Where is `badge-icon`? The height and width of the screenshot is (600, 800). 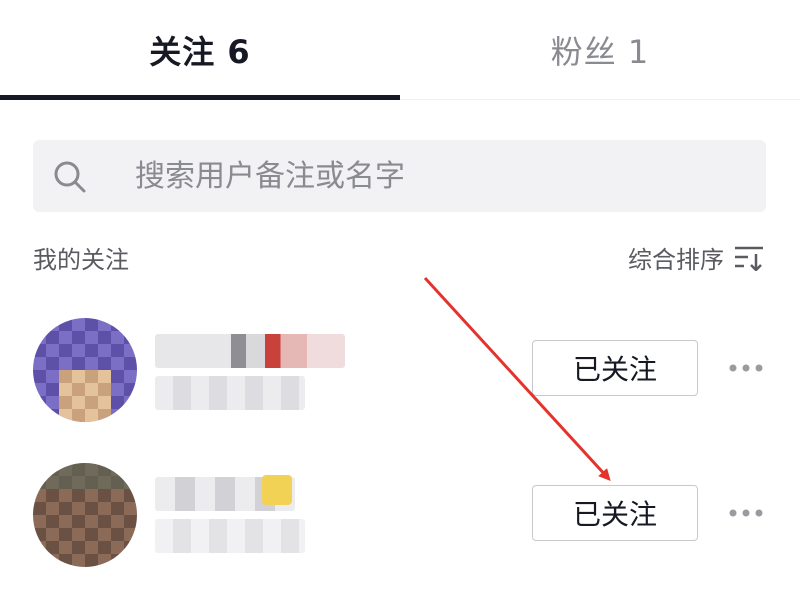
badge-icon is located at coordinates (277, 490).